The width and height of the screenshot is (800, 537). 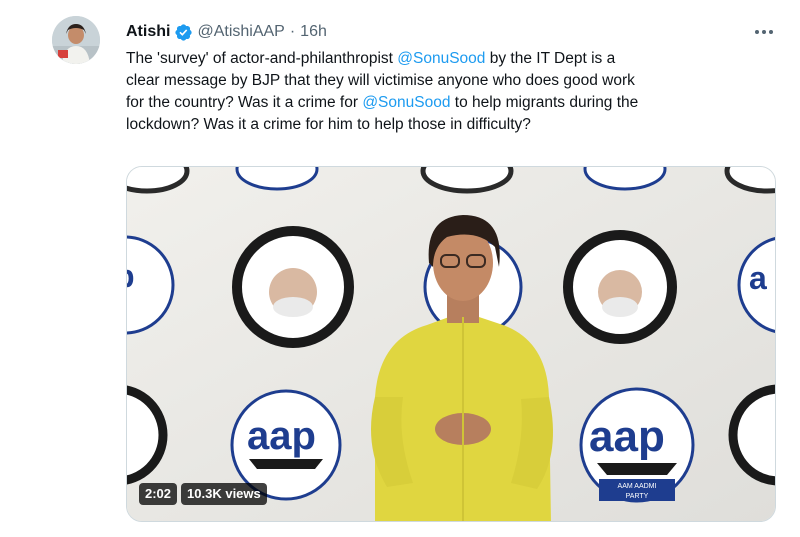 What do you see at coordinates (758, 278) in the screenshot?
I see `svg-text: a` at bounding box center [758, 278].